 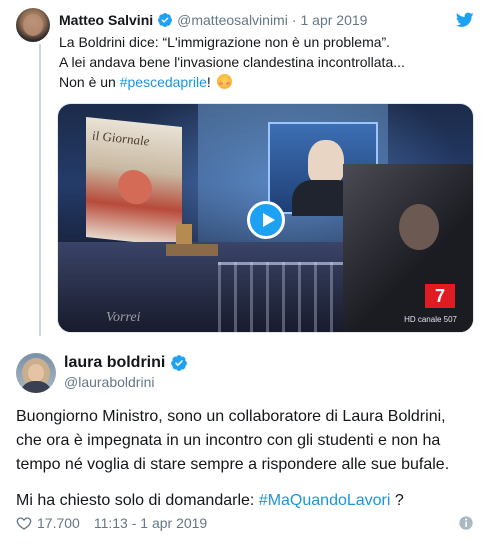 I want to click on studio-screen-left: il Giornale, so click(x=134, y=182).